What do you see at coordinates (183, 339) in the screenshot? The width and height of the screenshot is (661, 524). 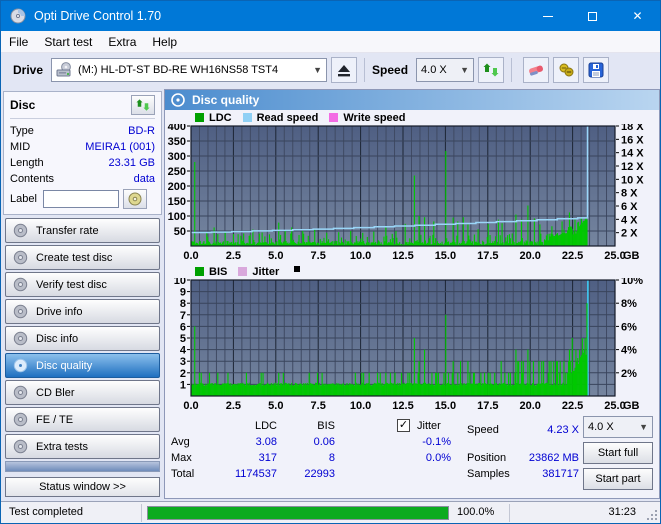 I see `svg-text: 5` at bounding box center [183, 339].